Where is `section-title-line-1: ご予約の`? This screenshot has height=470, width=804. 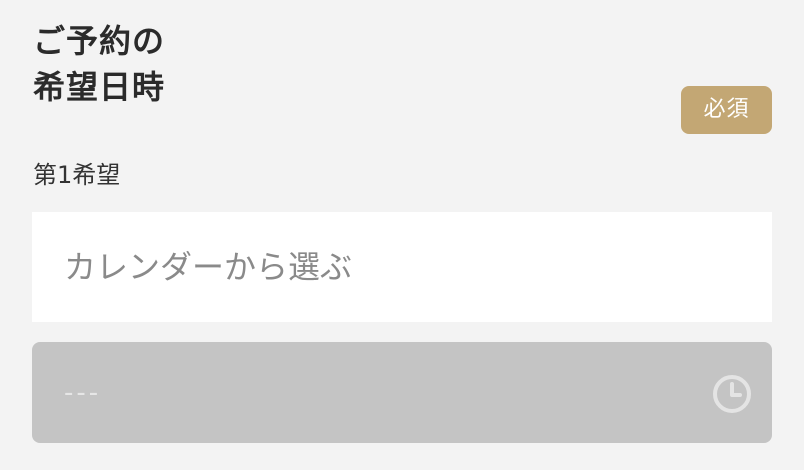
section-title-line-1: ご予約の is located at coordinates (99, 41).